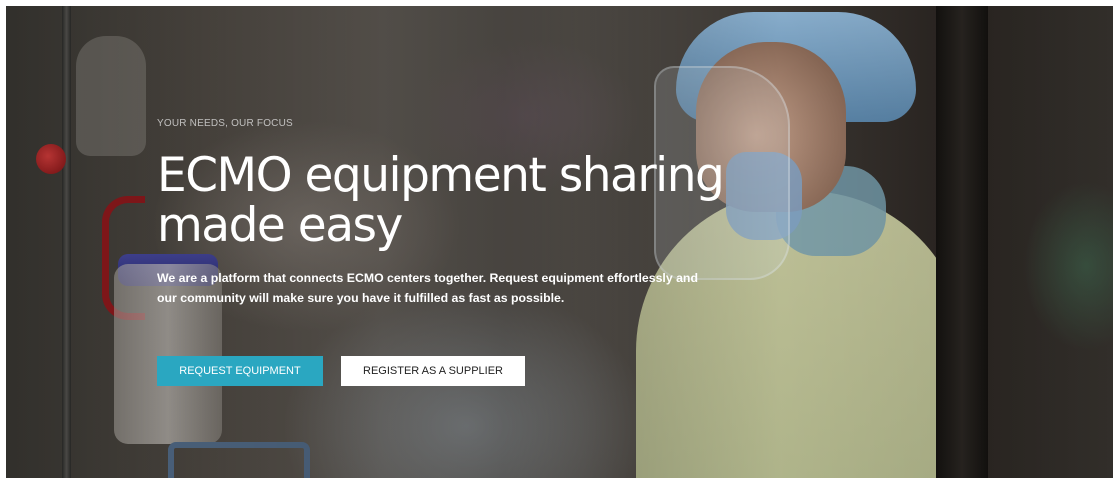 Image resolution: width=1115 pixels, height=484 pixels. Describe the element at coordinates (441, 200) in the screenshot. I see `hero-headline: ECMO equipment sharing made easy` at that location.